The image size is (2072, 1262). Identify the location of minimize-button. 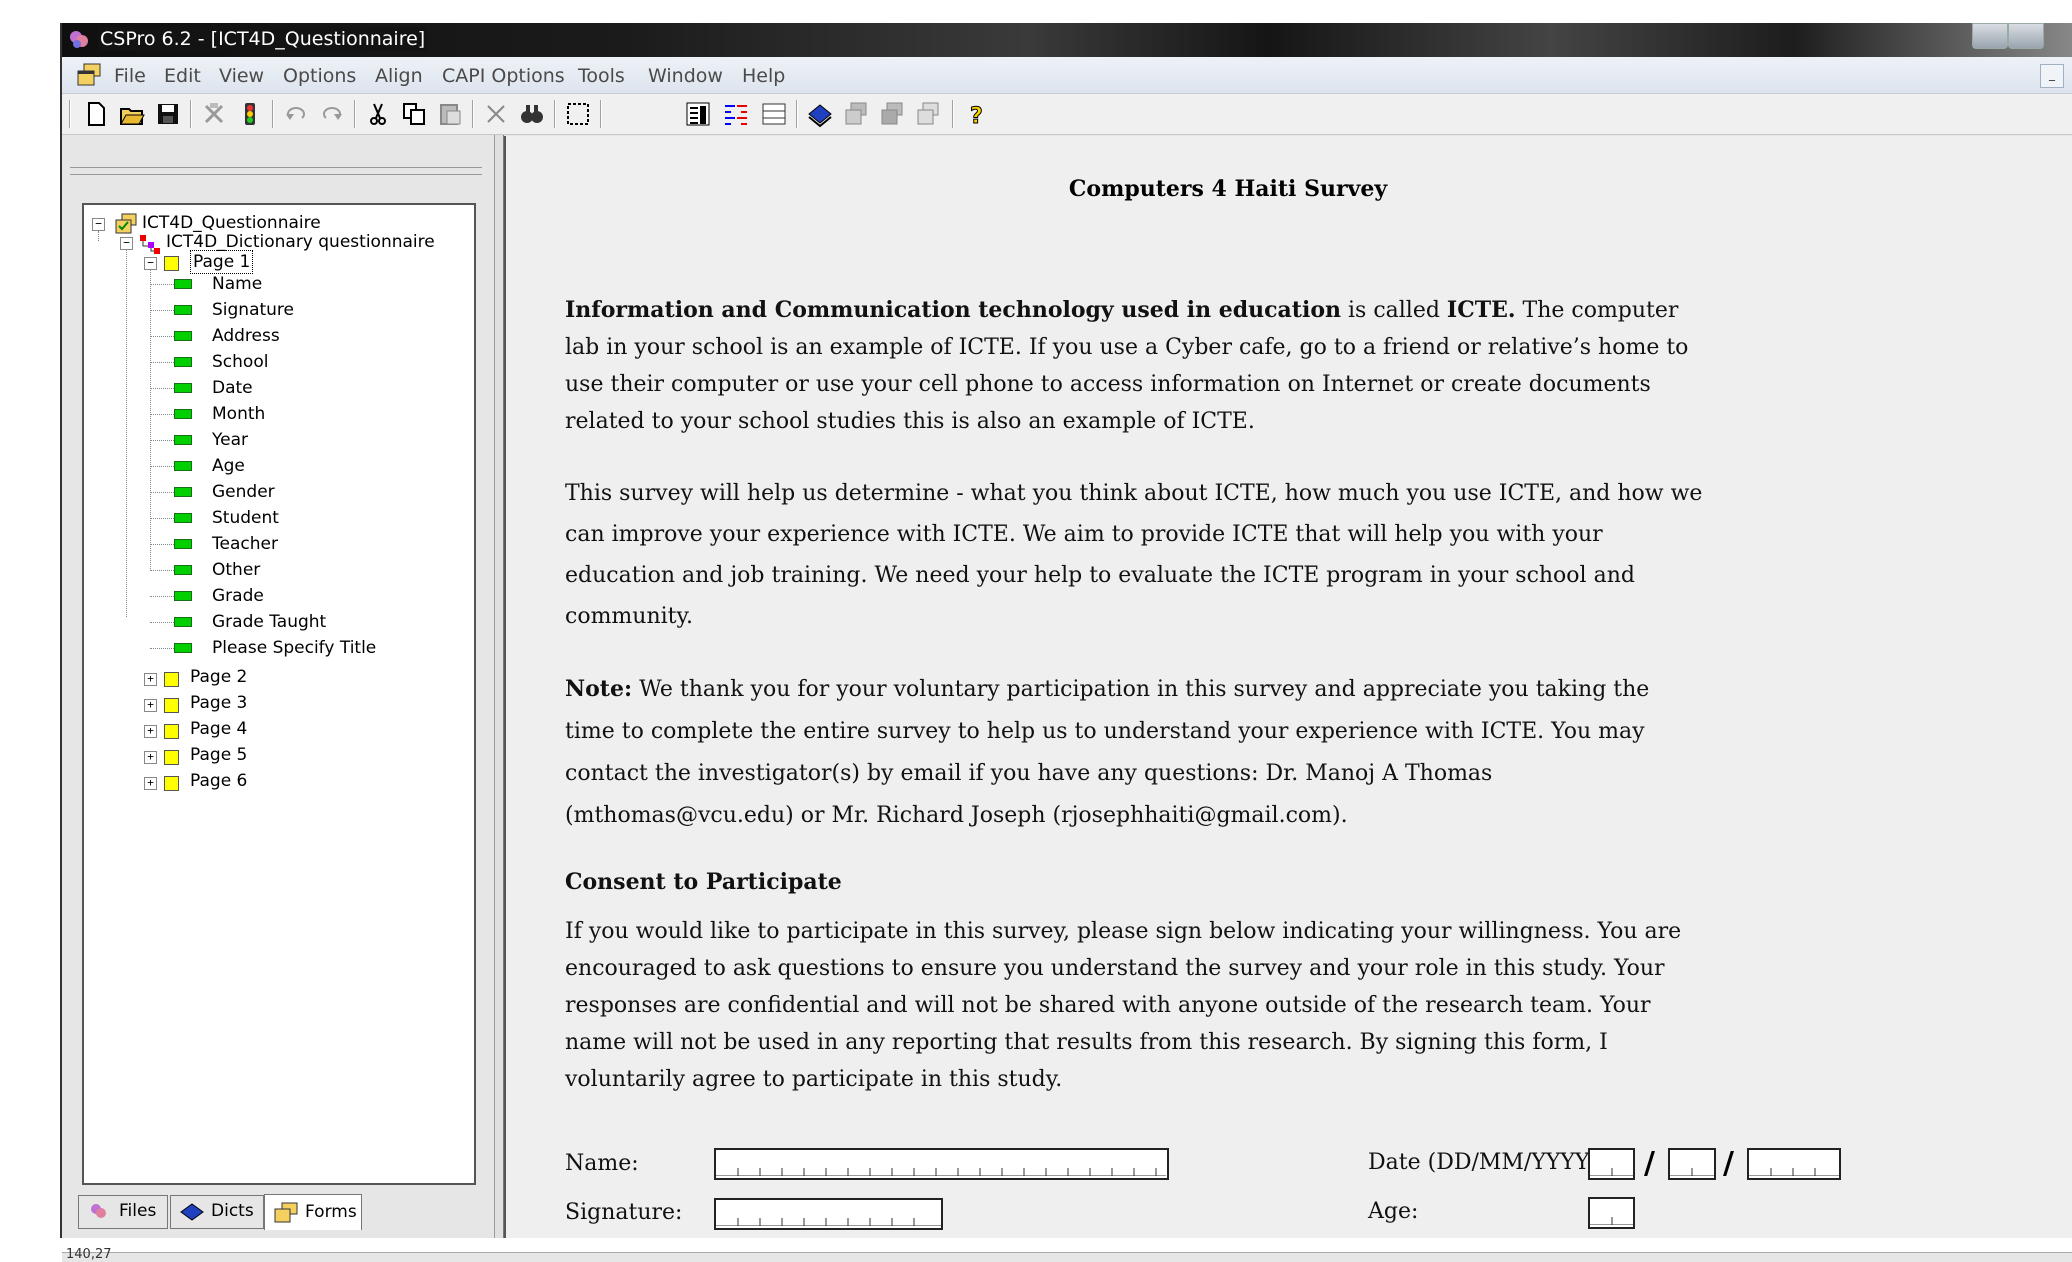
(1990, 36).